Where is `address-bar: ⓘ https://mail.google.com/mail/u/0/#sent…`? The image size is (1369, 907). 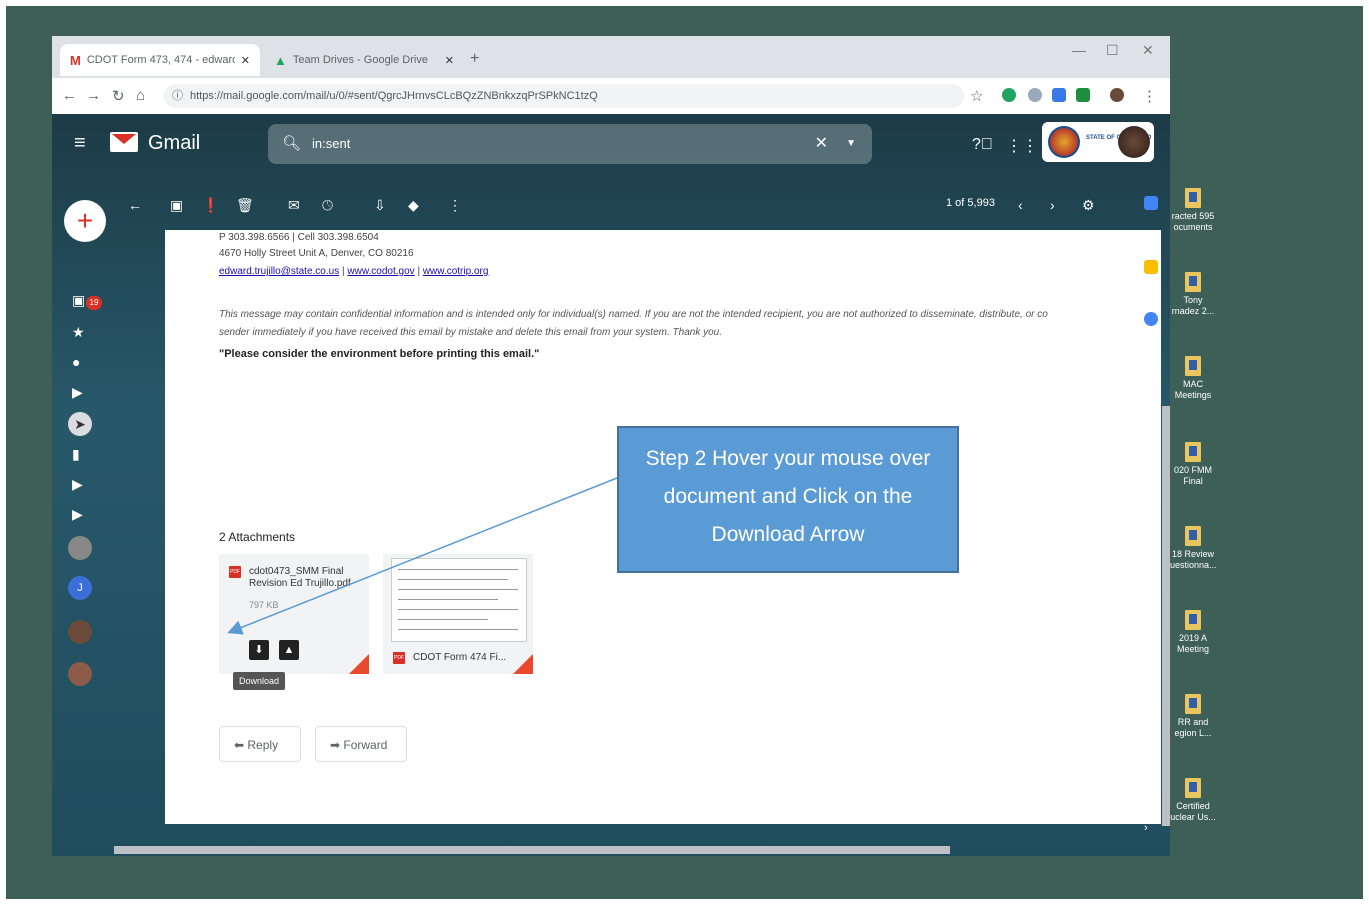 address-bar: ⓘ https://mail.google.com/mail/u/0/#sent… is located at coordinates (564, 96).